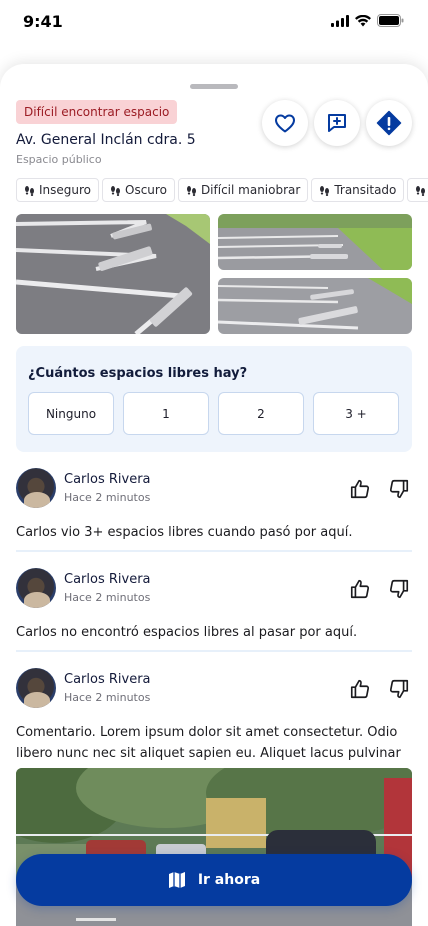 This screenshot has height=926, width=428. Describe the element at coordinates (97, 112) in the screenshot. I see `difficulty-badge: Difícil encontrar espacio` at that location.